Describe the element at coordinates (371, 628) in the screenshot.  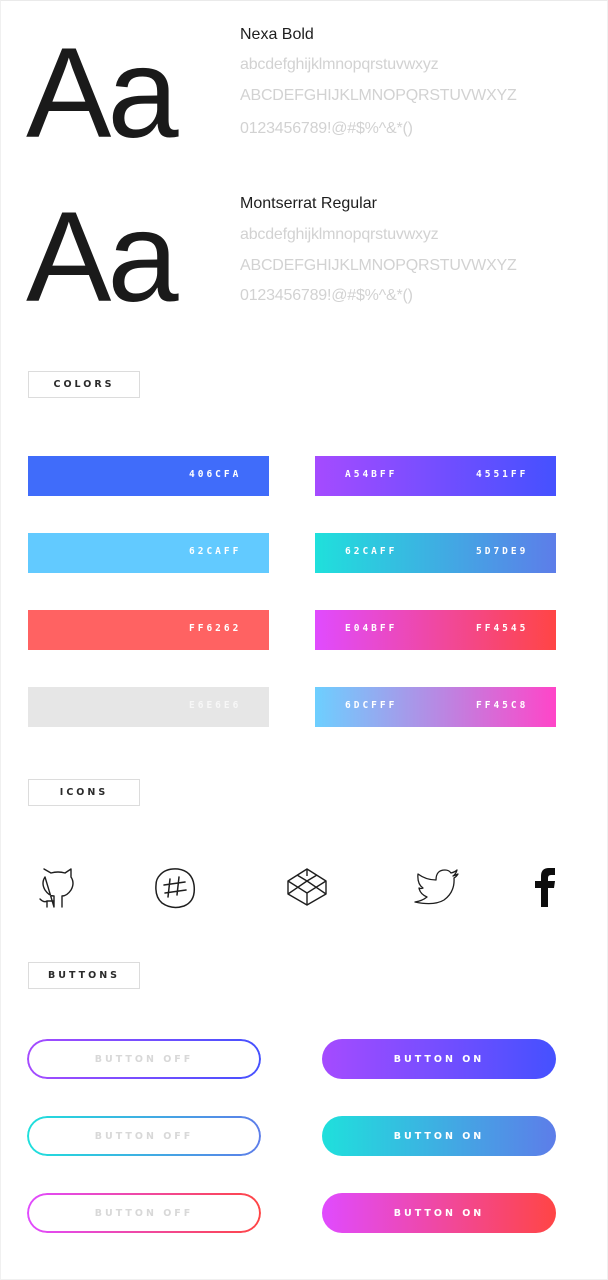
I see `gradient-start-hex-label: E04BFF` at that location.